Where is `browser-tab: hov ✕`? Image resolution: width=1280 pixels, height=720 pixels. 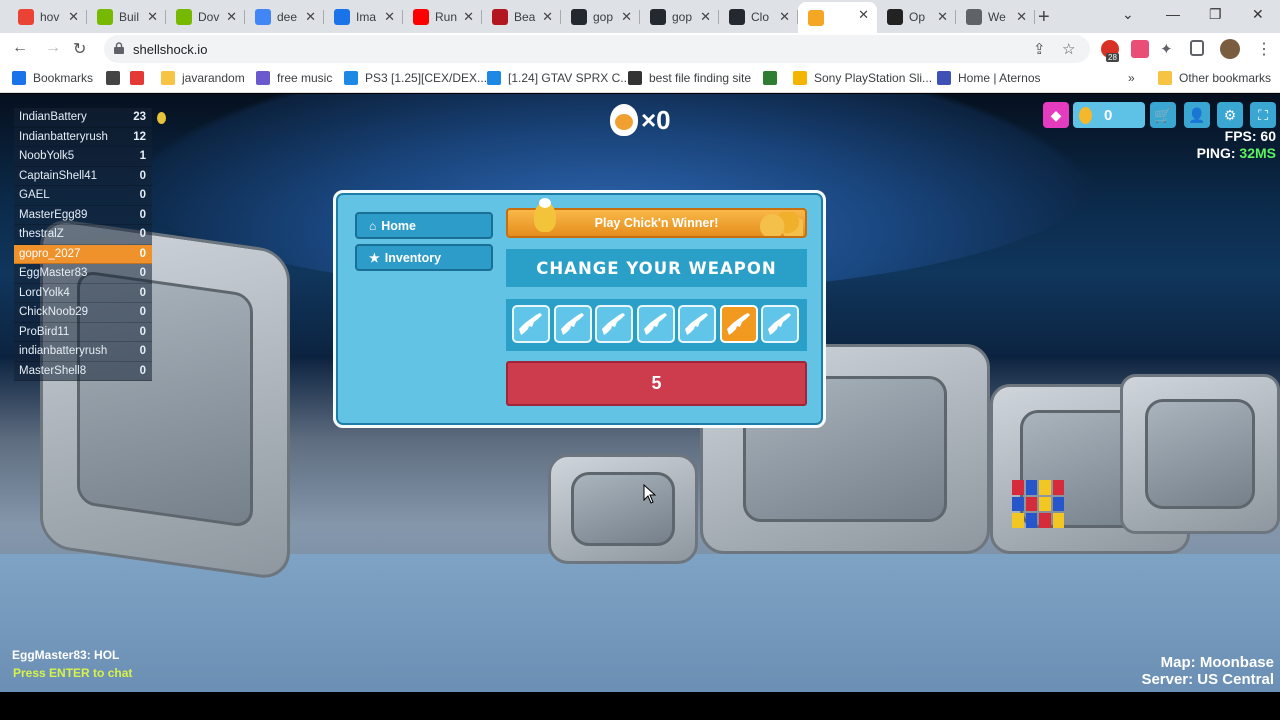
browser-tab: hov ✕ is located at coordinates (47, 17).